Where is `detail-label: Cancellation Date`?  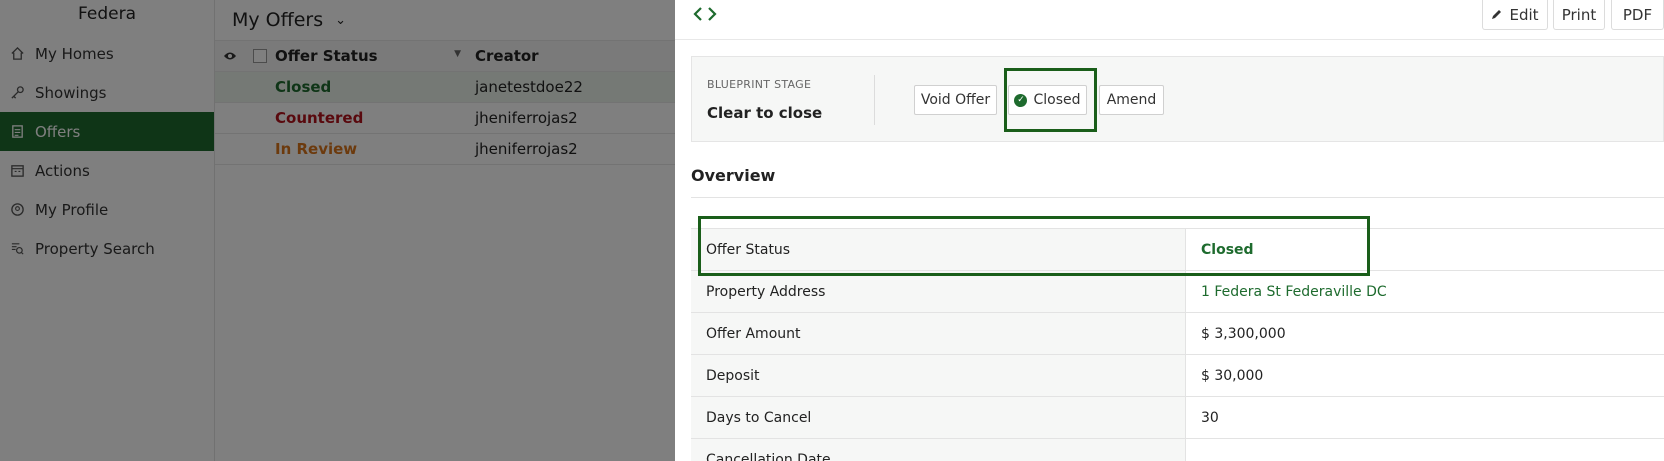 detail-label: Cancellation Date is located at coordinates (938, 450).